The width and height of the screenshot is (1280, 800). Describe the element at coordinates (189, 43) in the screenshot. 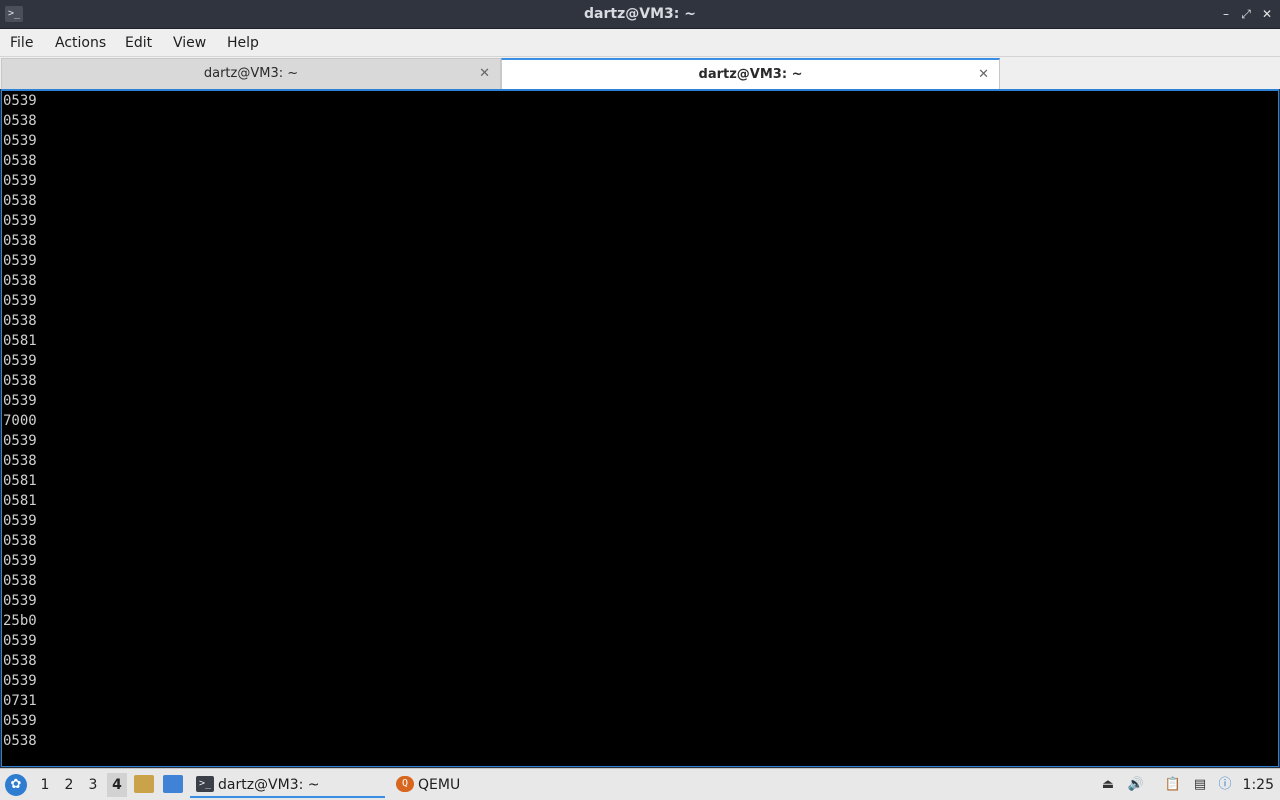

I see `menu-view: View` at that location.